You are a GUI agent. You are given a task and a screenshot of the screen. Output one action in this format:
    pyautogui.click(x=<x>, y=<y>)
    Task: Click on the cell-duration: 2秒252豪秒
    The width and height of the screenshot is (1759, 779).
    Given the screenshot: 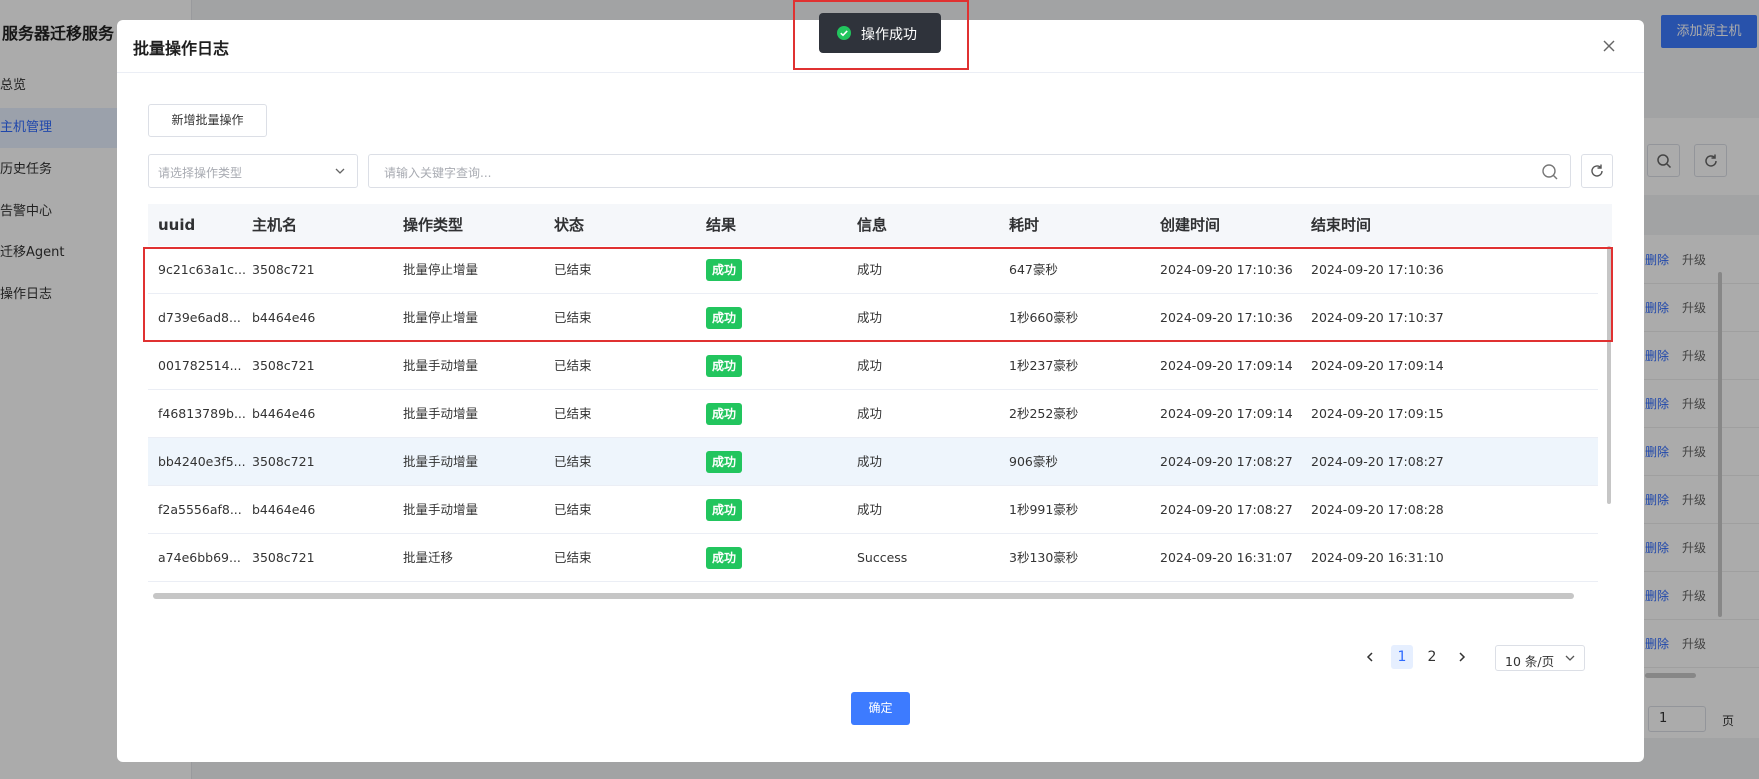 What is the action you would take?
    pyautogui.click(x=1044, y=413)
    